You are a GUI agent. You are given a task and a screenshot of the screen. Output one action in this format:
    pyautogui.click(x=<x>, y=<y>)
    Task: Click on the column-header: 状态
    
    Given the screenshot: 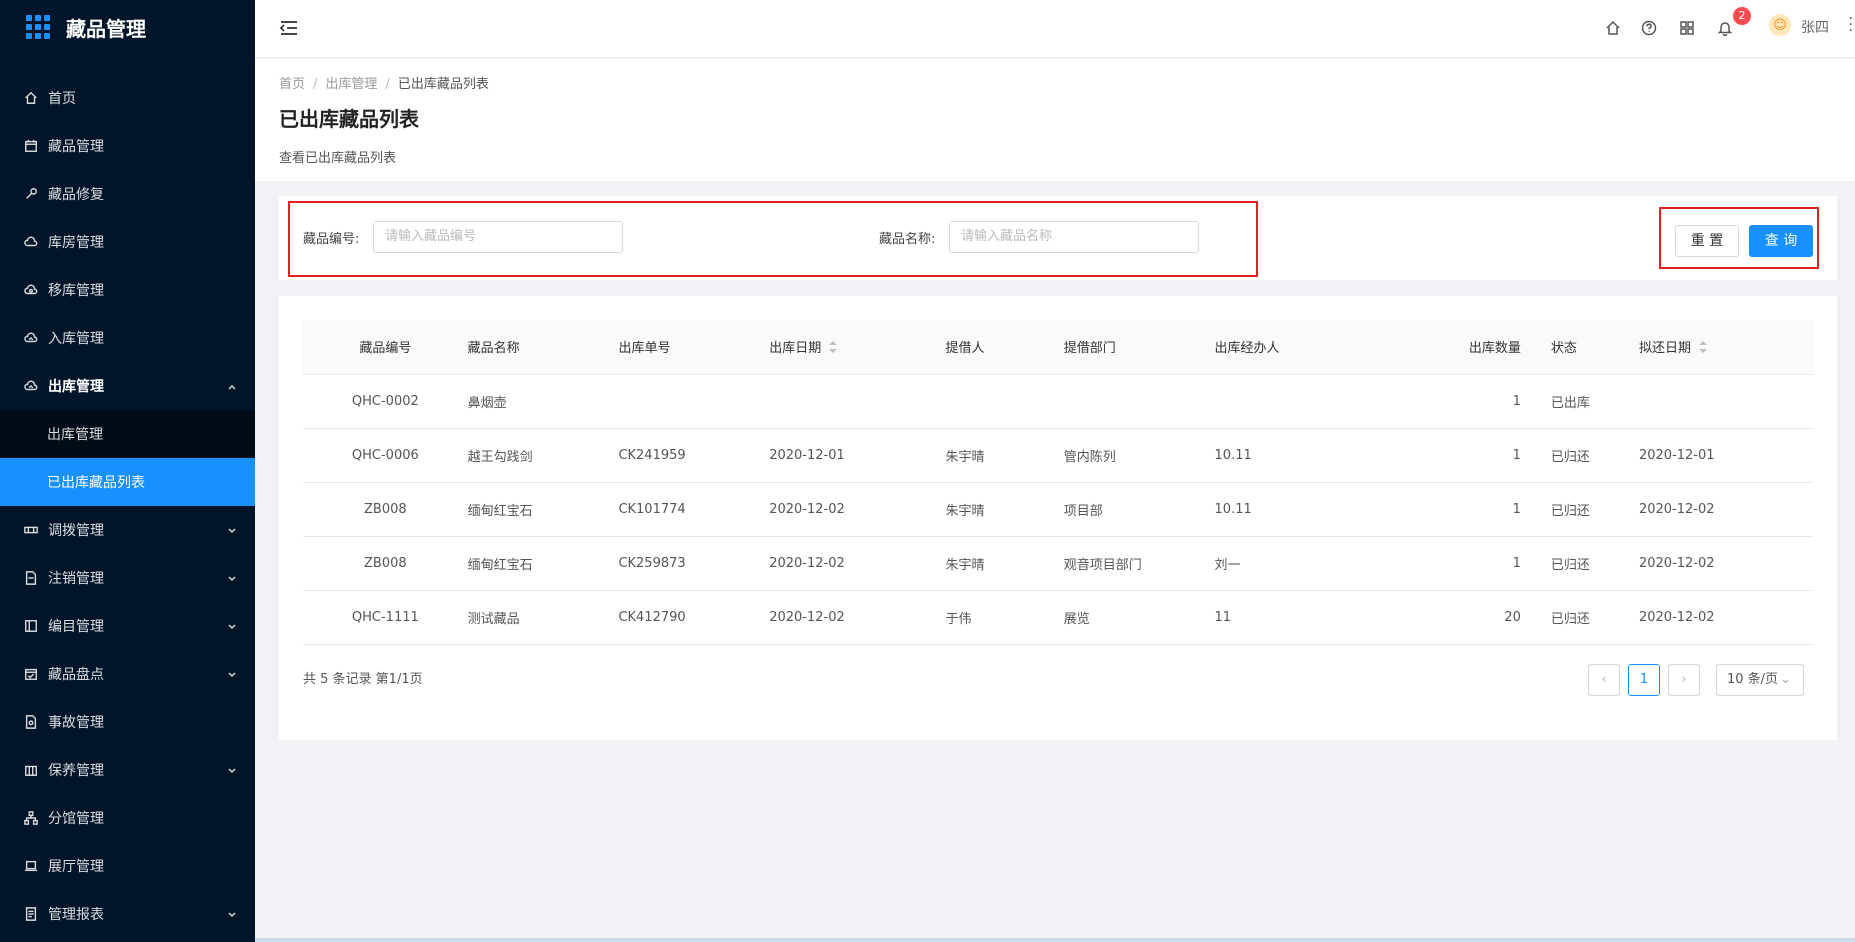 What is the action you would take?
    pyautogui.click(x=1594, y=347)
    